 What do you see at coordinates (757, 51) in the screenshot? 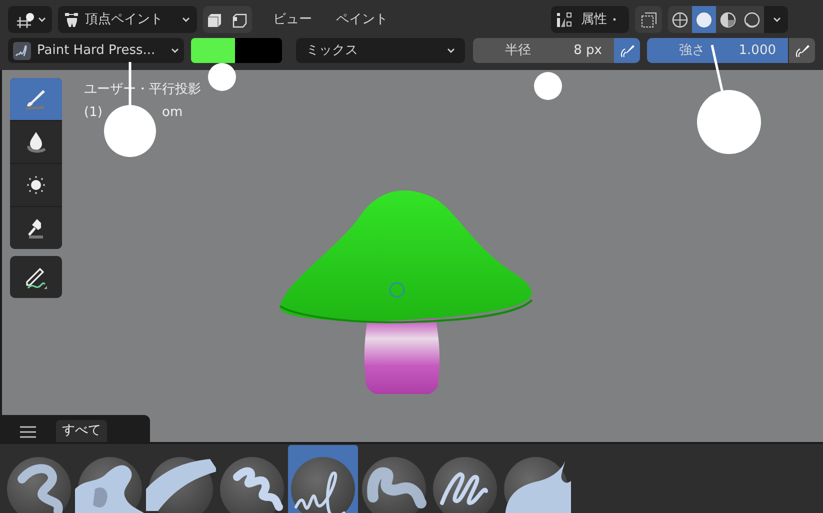
I see `strength-value: 1.000` at bounding box center [757, 51].